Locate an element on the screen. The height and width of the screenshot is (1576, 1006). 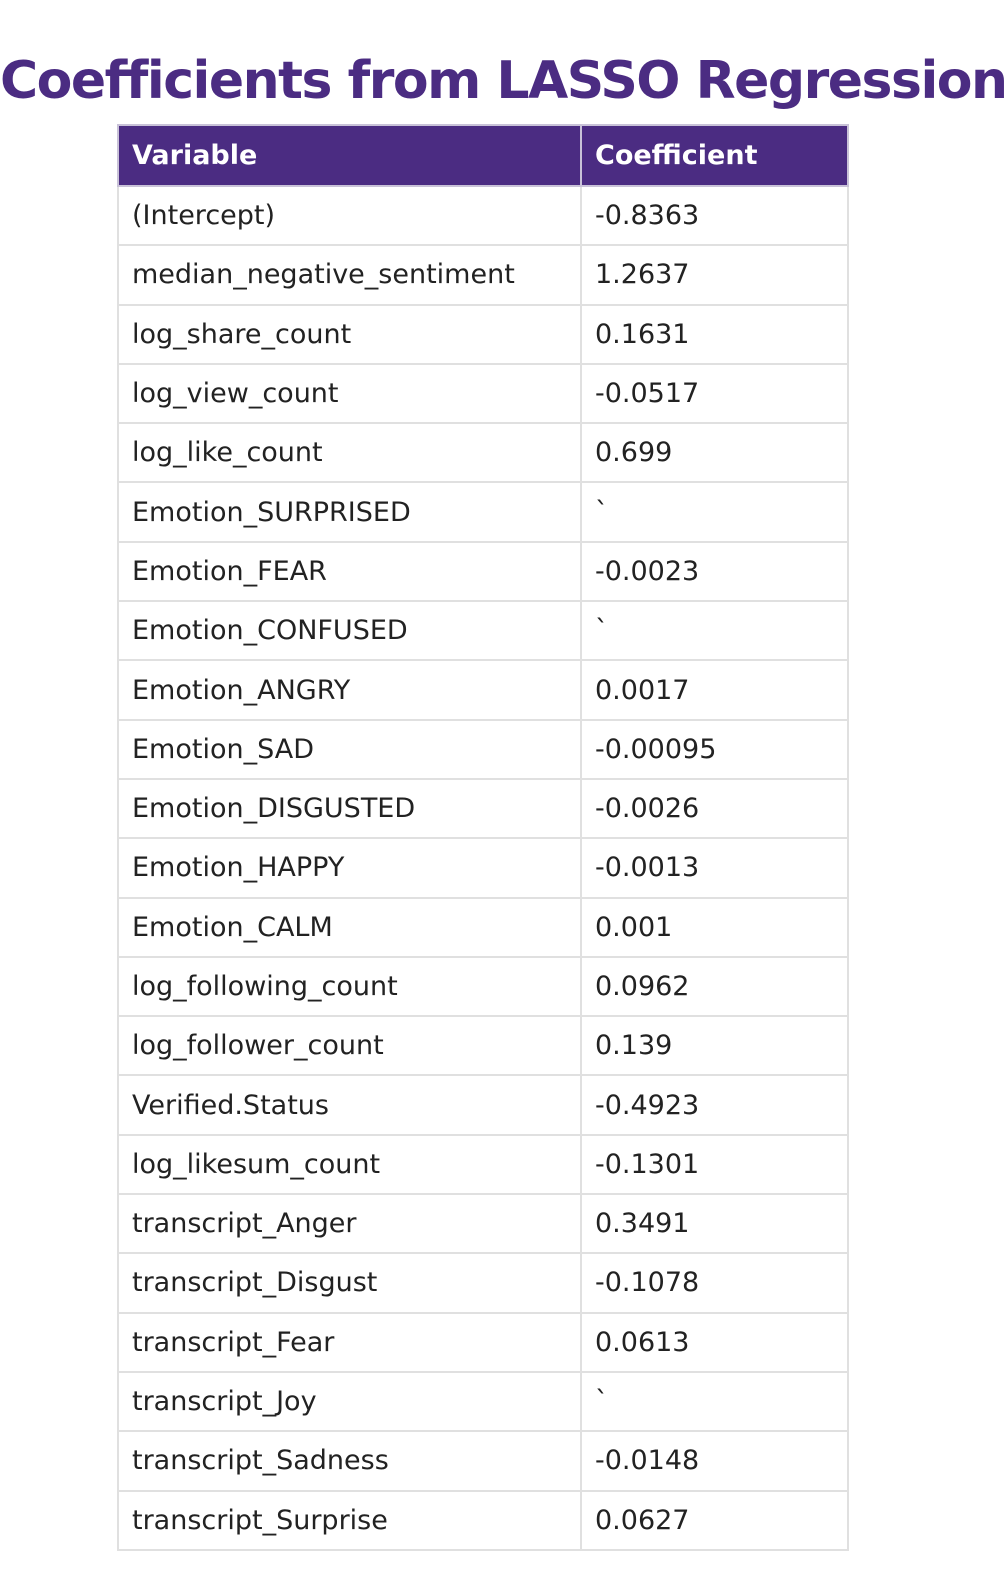
page-title: Coefficients from LASSO Regression is located at coordinates (503, 80).